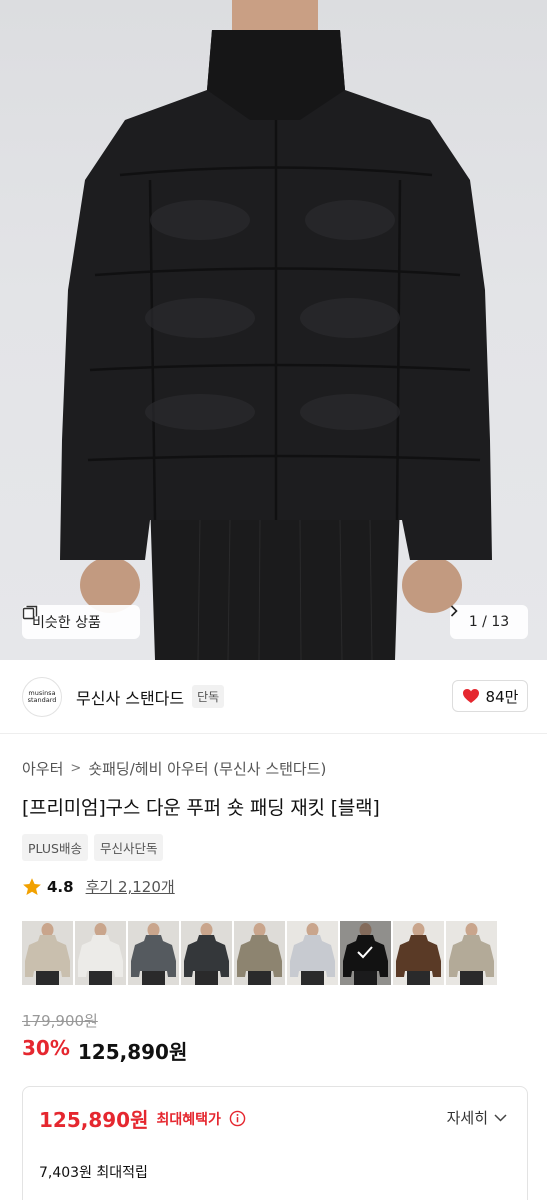 This screenshot has height=1200, width=547. I want to click on benefit-detail-label: 자세히, so click(467, 1118).